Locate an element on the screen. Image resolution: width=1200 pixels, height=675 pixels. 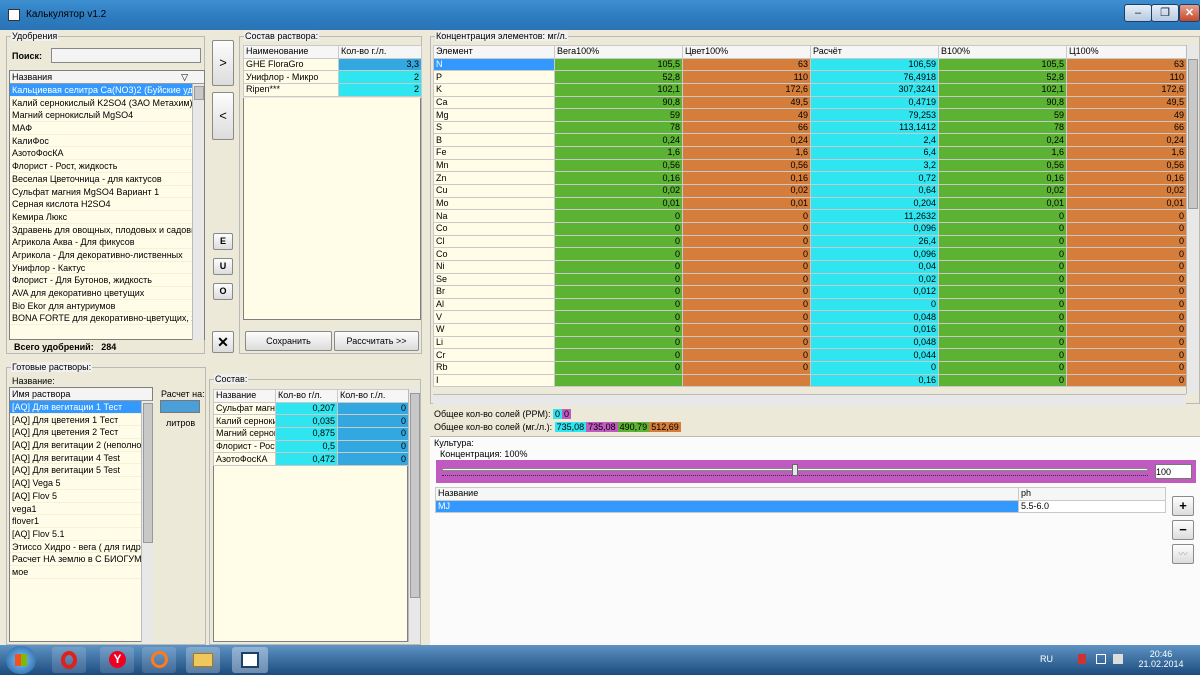
conc-row: Al 0 0 0 0 0 is located at coordinates (810, 304).